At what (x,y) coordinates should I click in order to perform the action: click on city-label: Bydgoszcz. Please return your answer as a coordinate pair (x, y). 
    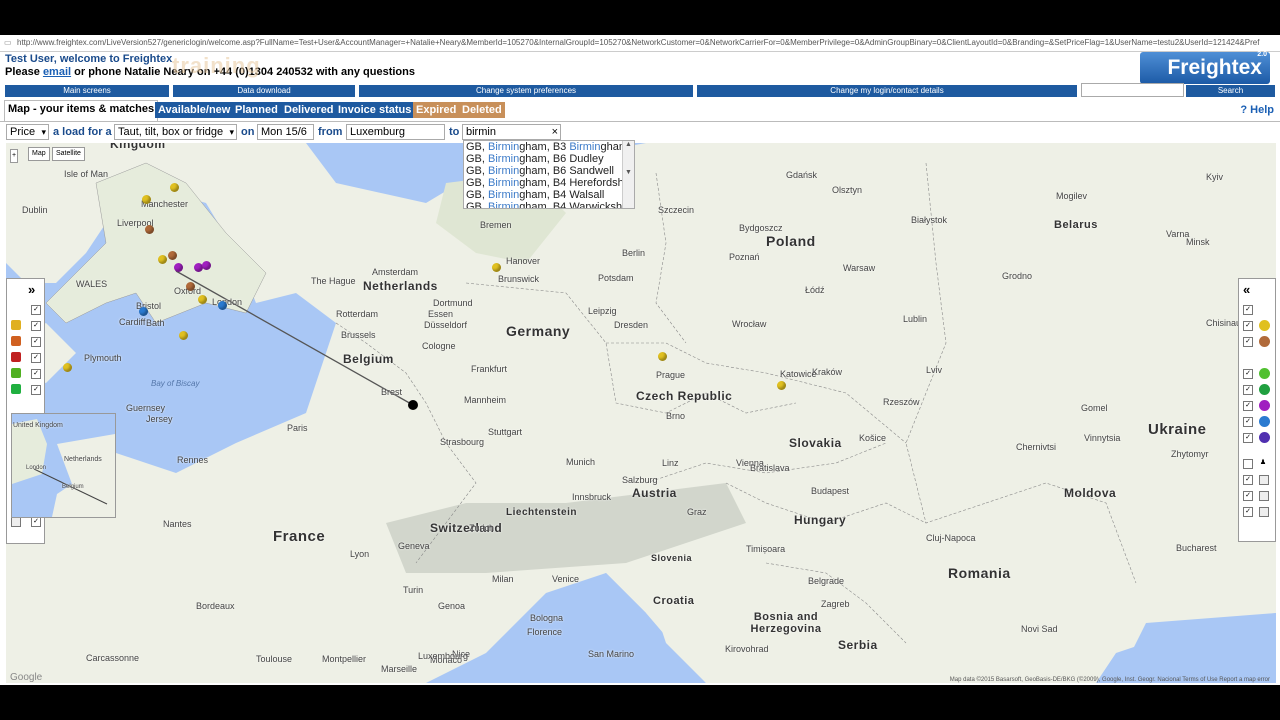
    Looking at the image, I should click on (761, 228).